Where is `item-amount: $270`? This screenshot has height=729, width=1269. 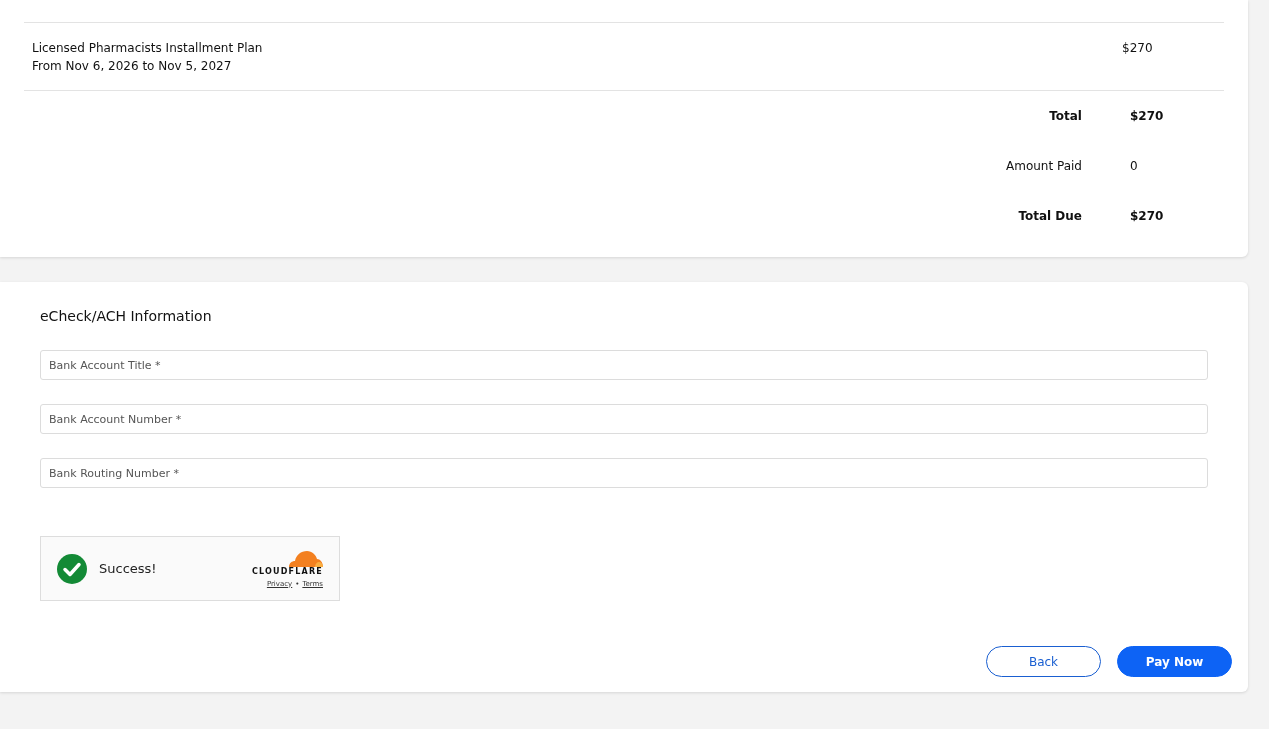
item-amount: $270 is located at coordinates (1137, 48).